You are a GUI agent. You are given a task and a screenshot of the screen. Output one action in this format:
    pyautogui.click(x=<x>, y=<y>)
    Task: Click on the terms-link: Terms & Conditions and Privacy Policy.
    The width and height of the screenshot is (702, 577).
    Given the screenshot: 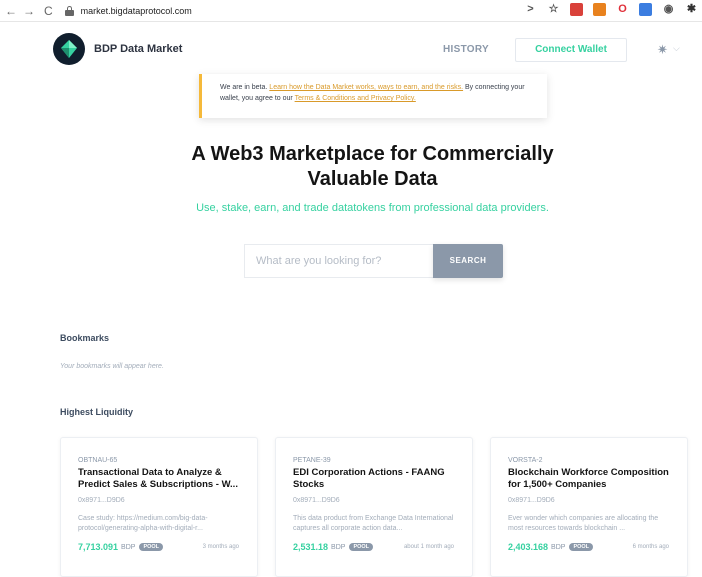 What is the action you would take?
    pyautogui.click(x=355, y=98)
    